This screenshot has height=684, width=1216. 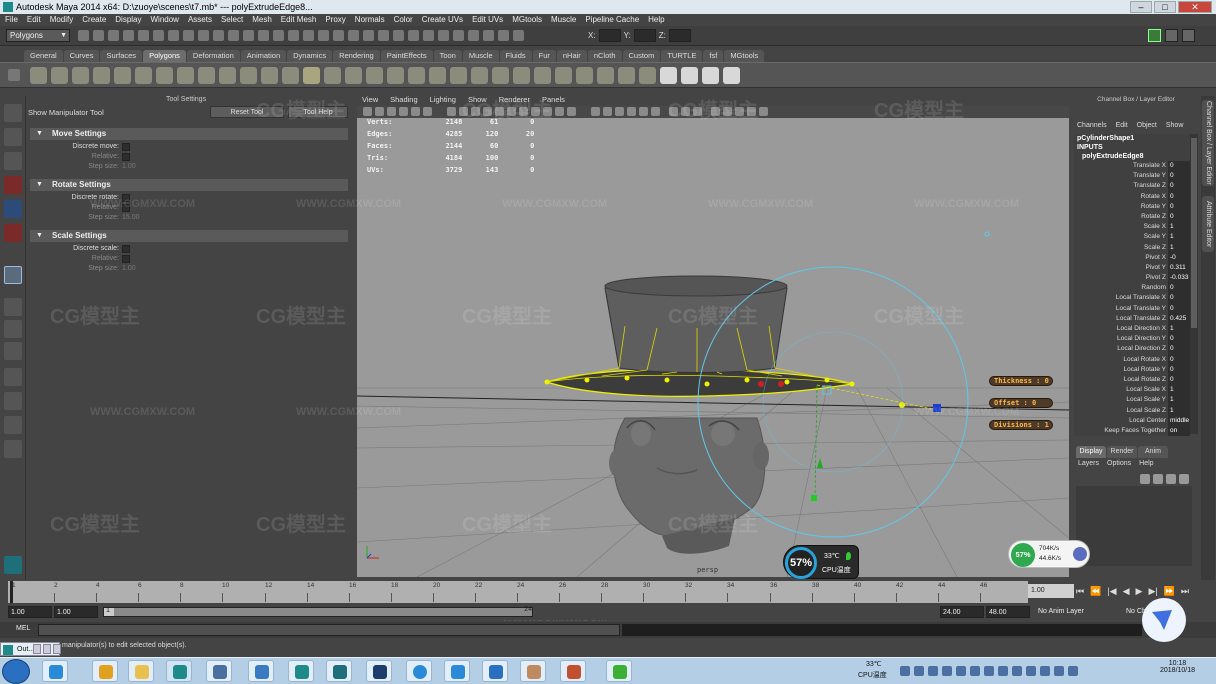 I want to click on ambient-occlusion-icon, so click(x=619, y=111).